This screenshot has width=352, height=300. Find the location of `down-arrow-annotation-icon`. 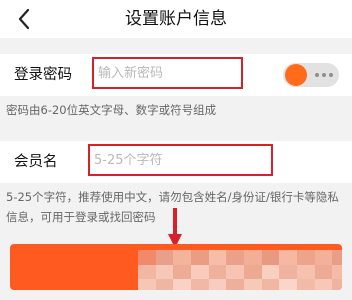

down-arrow-annotation-icon is located at coordinates (175, 228).